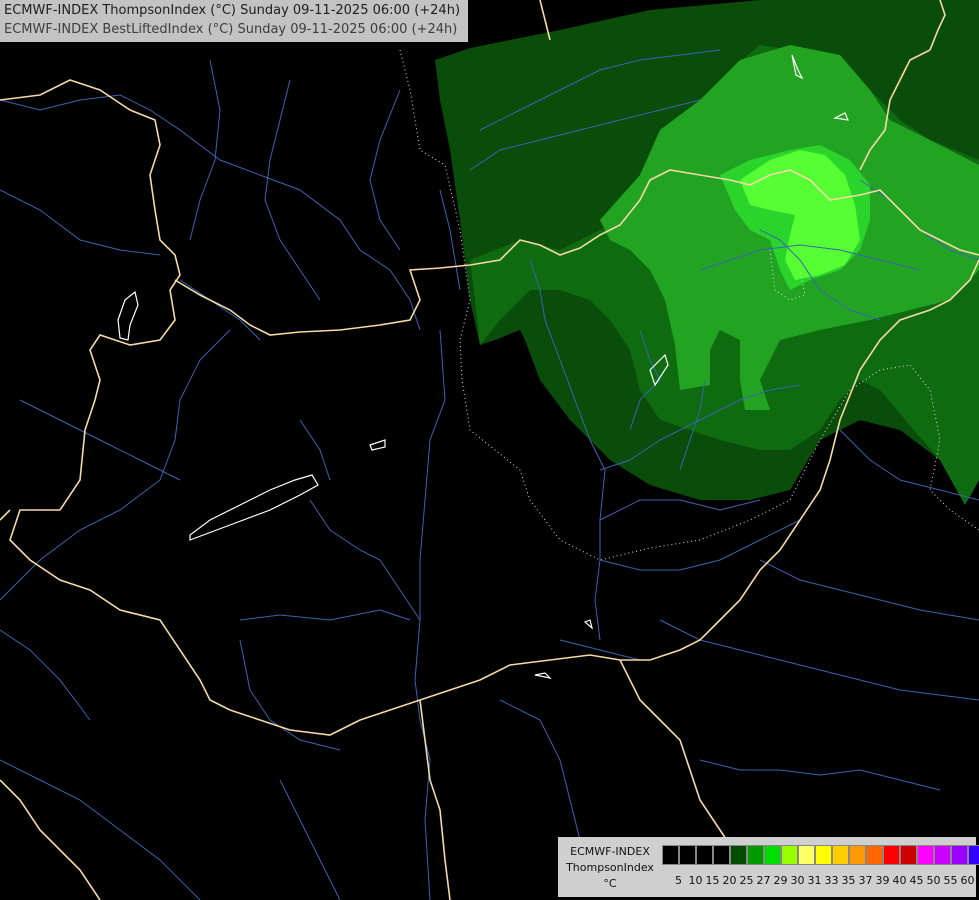 The width and height of the screenshot is (979, 900). Describe the element at coordinates (678, 880) in the screenshot. I see `legend-tick-label: 5` at that location.